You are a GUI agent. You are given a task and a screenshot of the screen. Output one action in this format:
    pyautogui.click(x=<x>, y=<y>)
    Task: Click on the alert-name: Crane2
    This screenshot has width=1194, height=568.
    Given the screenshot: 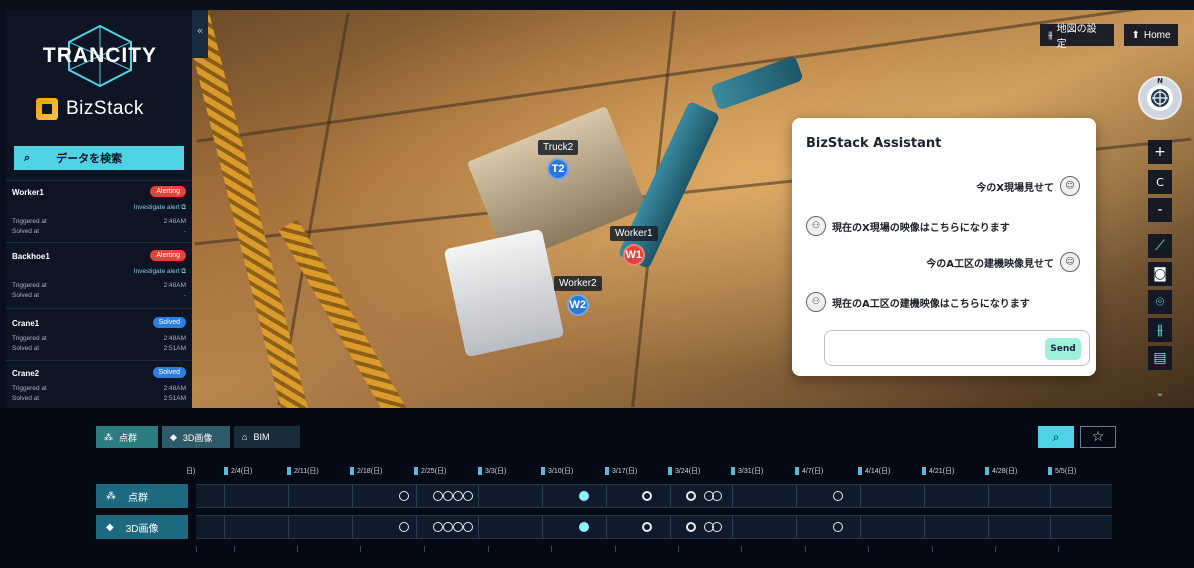 What is the action you would take?
    pyautogui.click(x=26, y=373)
    